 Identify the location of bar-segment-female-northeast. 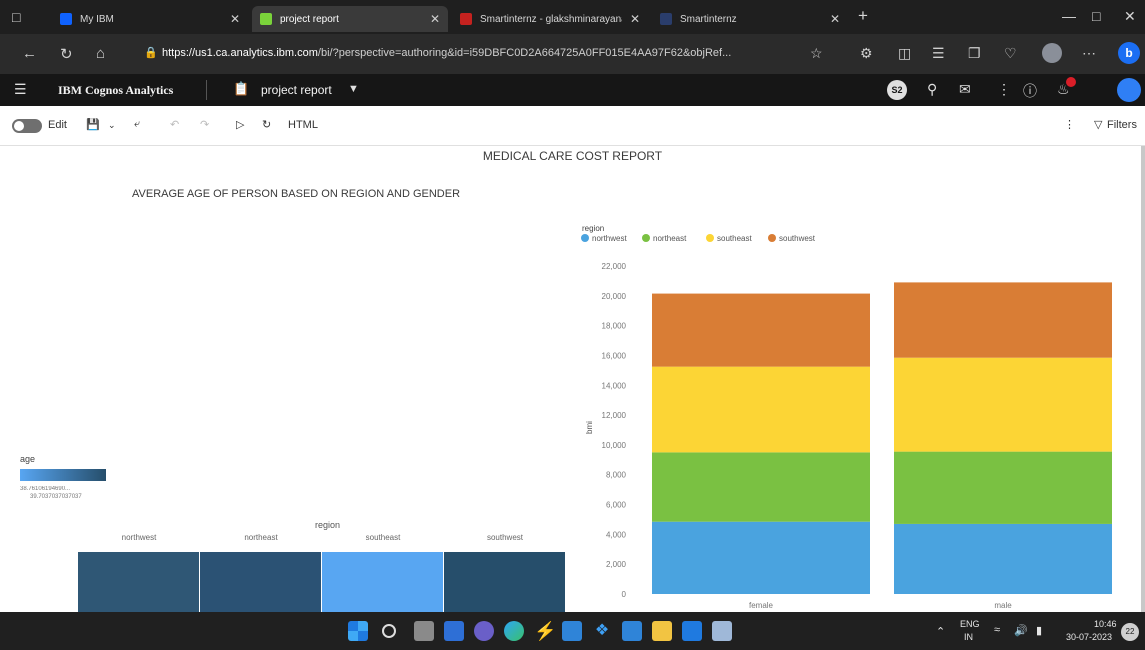
(761, 487).